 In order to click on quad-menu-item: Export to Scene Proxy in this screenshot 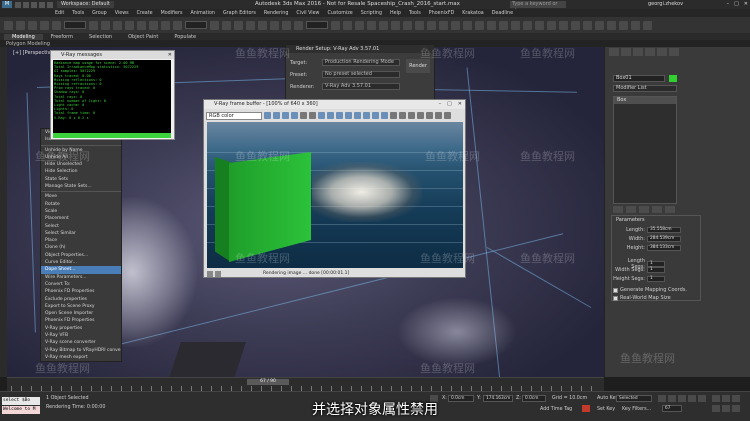, I will do `click(81, 306)`.